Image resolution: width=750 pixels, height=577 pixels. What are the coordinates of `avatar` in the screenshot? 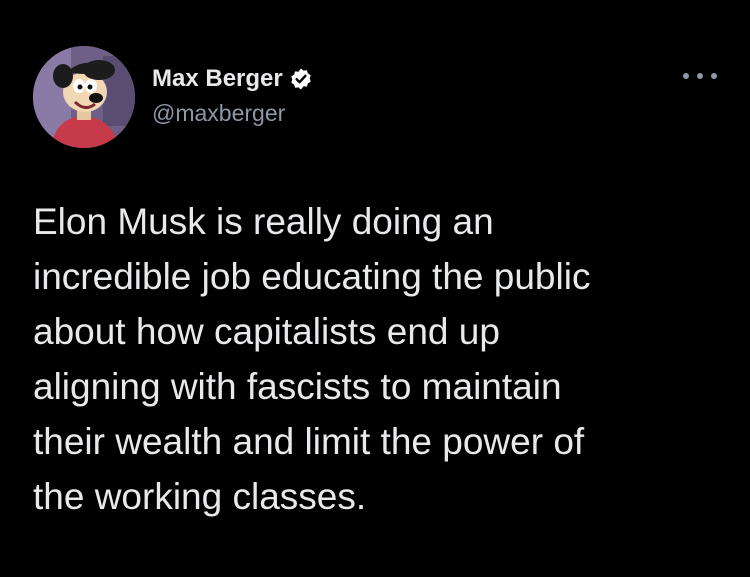 It's located at (84, 97).